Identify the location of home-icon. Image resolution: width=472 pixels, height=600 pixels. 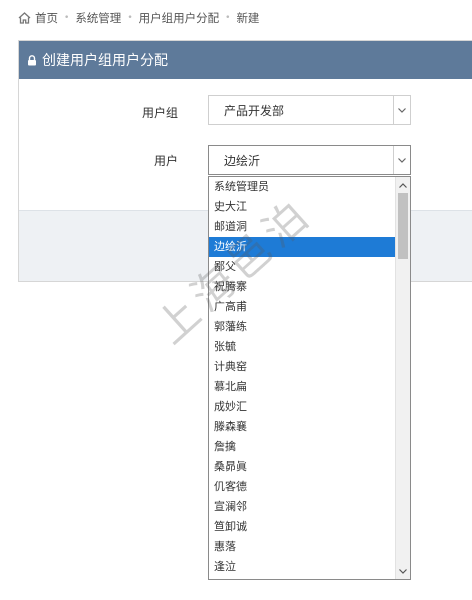
(24, 18).